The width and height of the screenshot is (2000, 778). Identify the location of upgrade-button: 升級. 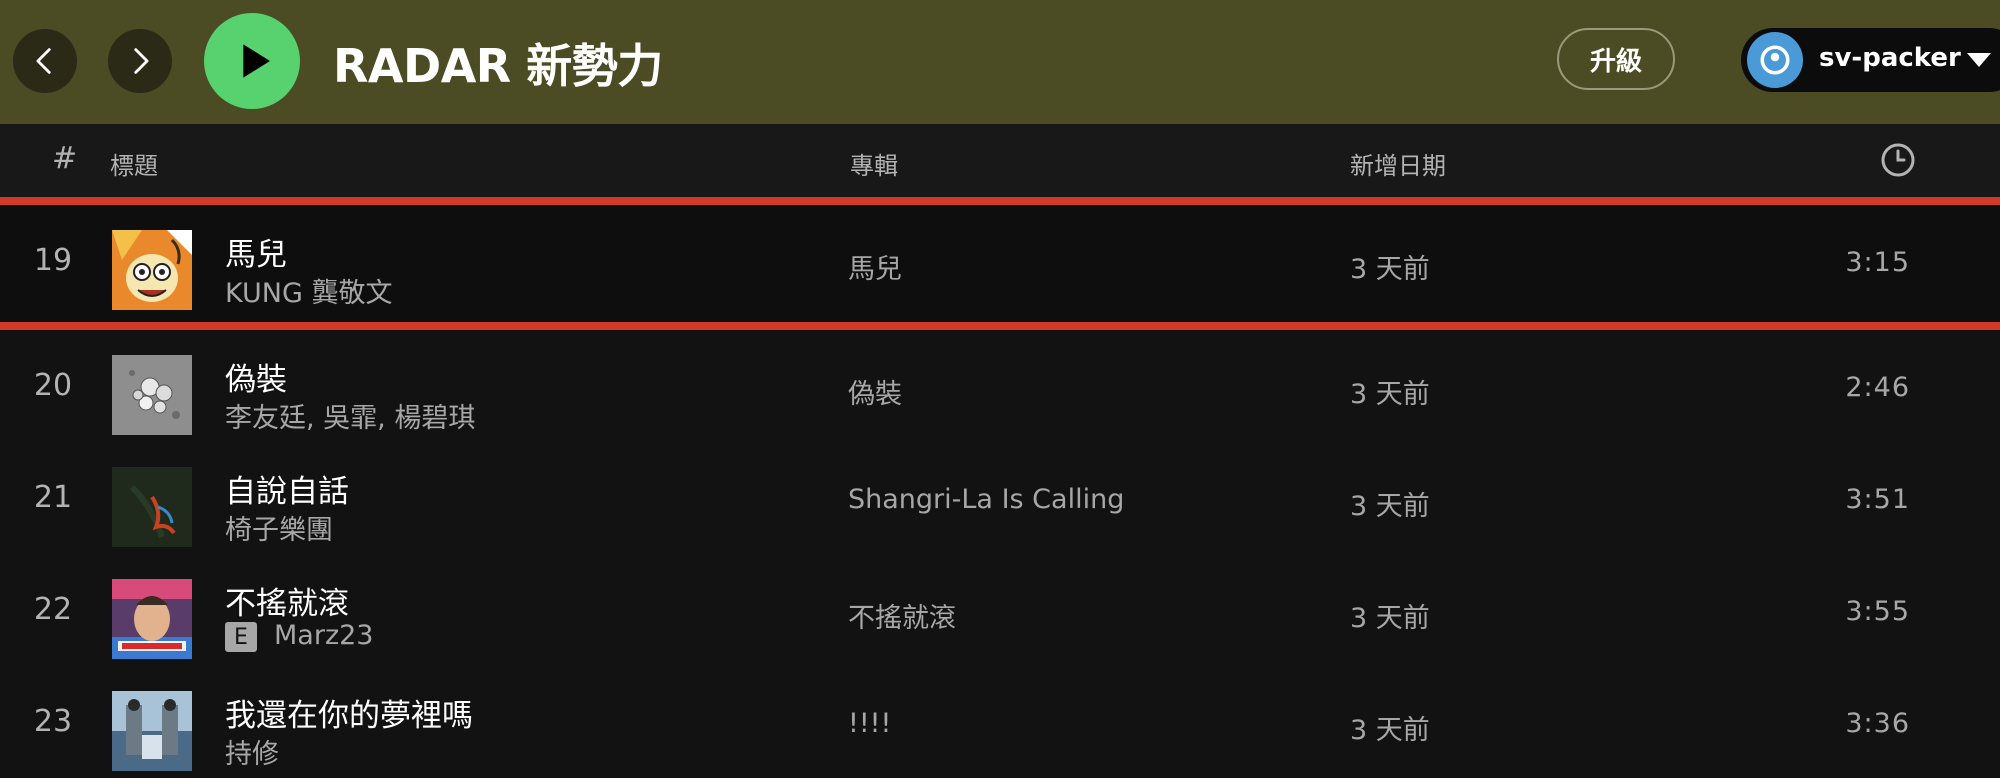
(1616, 59).